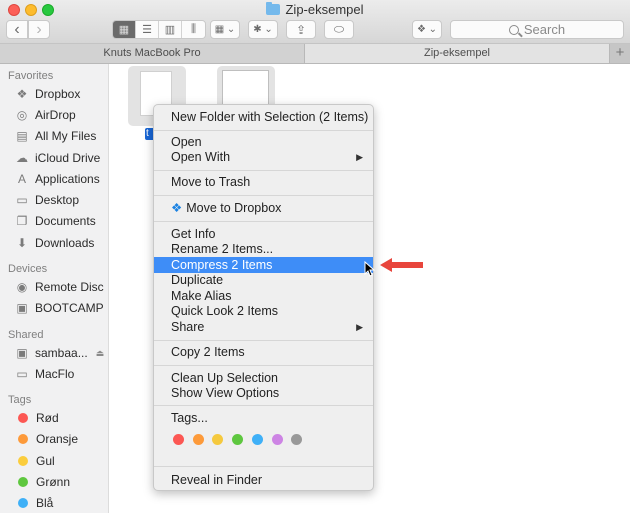 This screenshot has width=630, height=513. I want to click on chevron-right-icon: ›, so click(39, 29).